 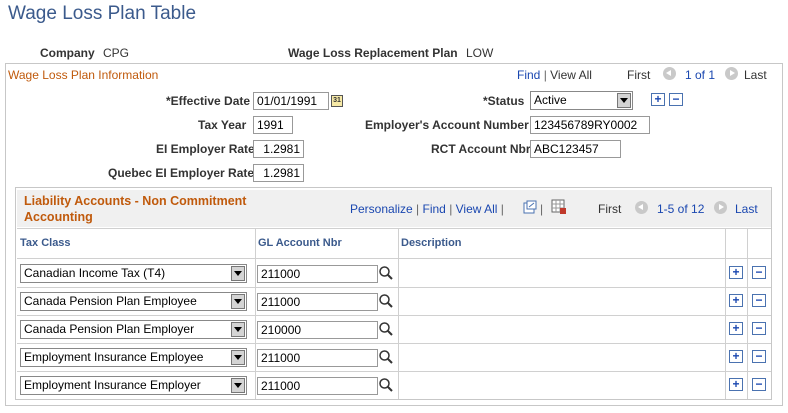 I want to click on section-last-label: Last, so click(x=755, y=75).